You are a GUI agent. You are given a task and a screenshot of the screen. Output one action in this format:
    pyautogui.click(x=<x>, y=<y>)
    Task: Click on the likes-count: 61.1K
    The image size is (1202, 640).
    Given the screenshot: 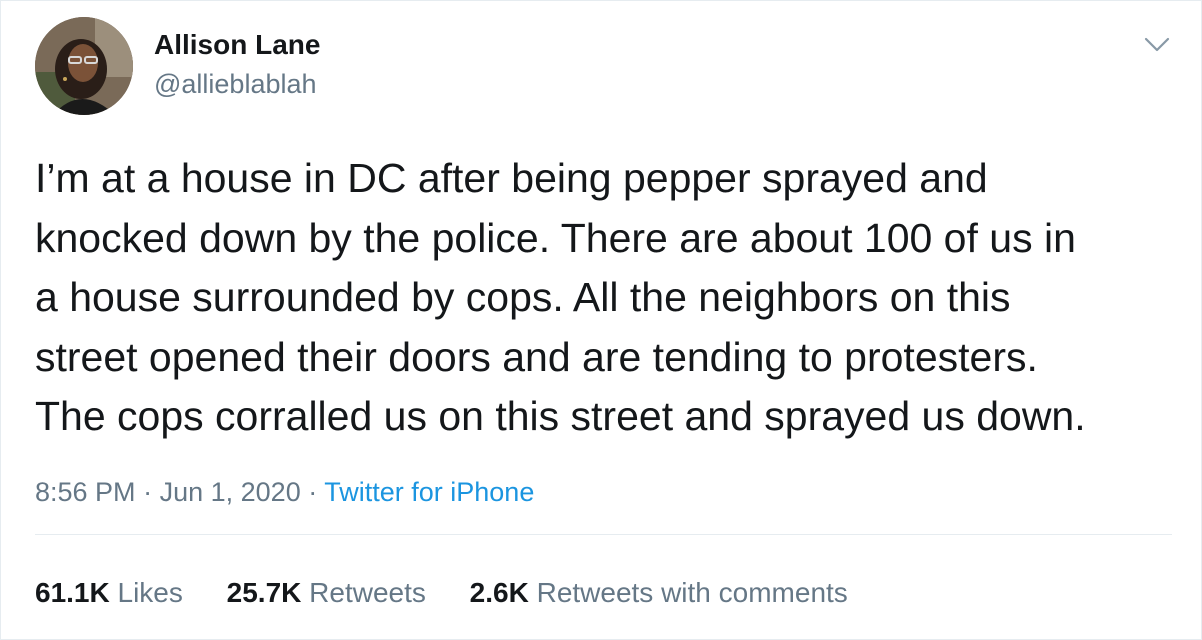 What is the action you would take?
    pyautogui.click(x=72, y=592)
    